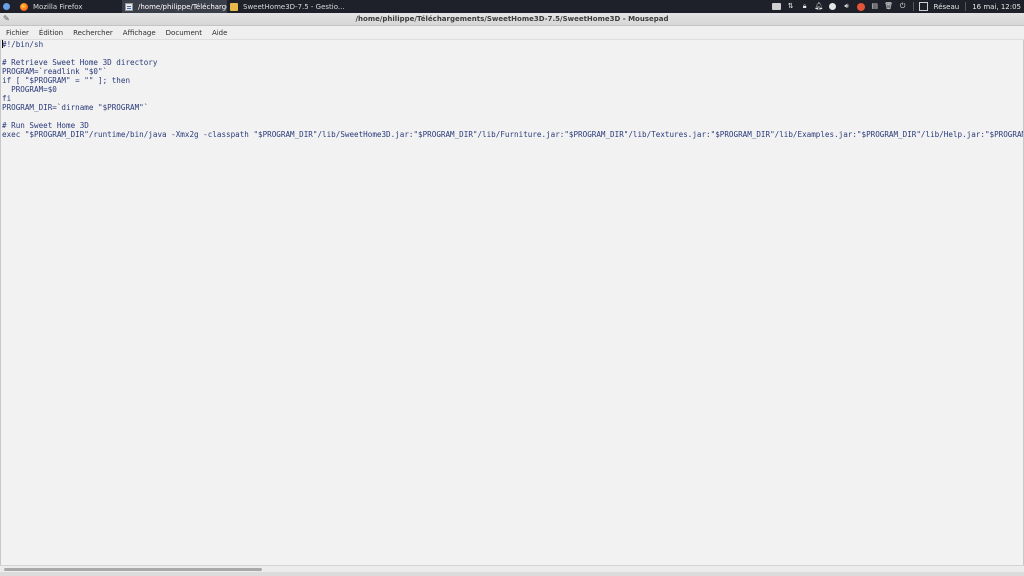 Image resolution: width=1024 pixels, height=576 pixels. I want to click on lock-icon: 🔒︎, so click(804, 6).